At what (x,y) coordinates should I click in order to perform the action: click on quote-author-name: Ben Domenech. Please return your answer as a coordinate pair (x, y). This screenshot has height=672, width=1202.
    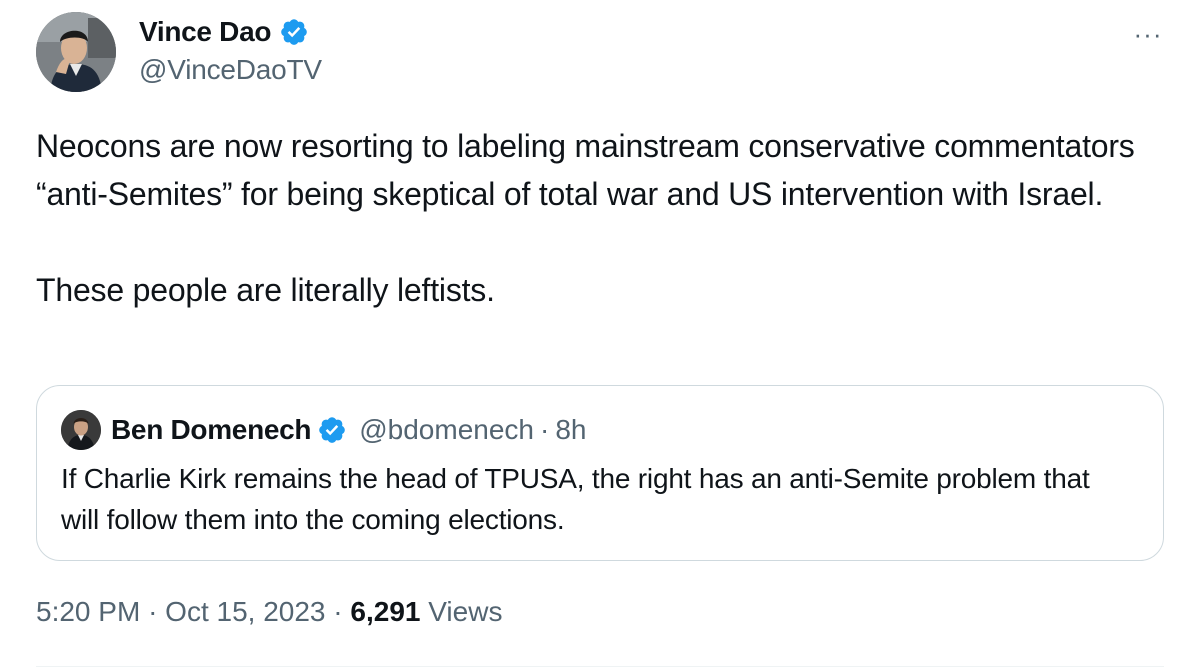
    Looking at the image, I should click on (211, 430).